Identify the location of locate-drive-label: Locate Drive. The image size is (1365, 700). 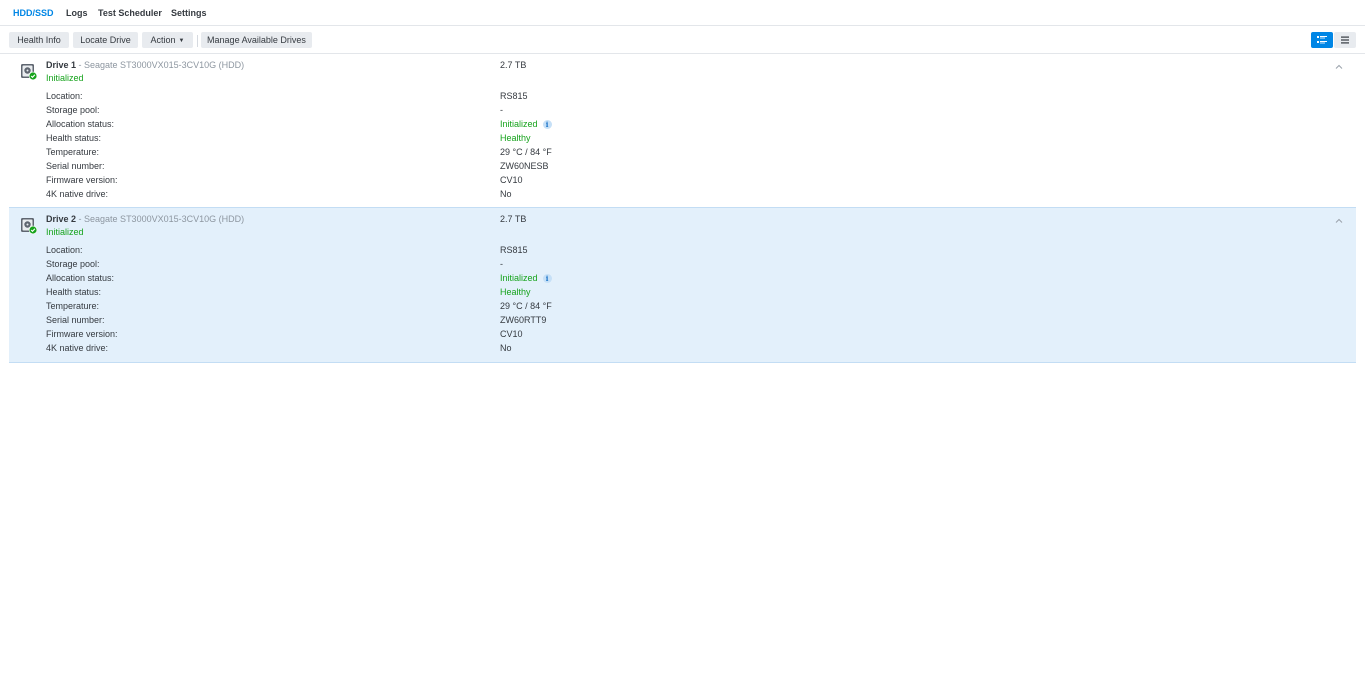
(105, 40).